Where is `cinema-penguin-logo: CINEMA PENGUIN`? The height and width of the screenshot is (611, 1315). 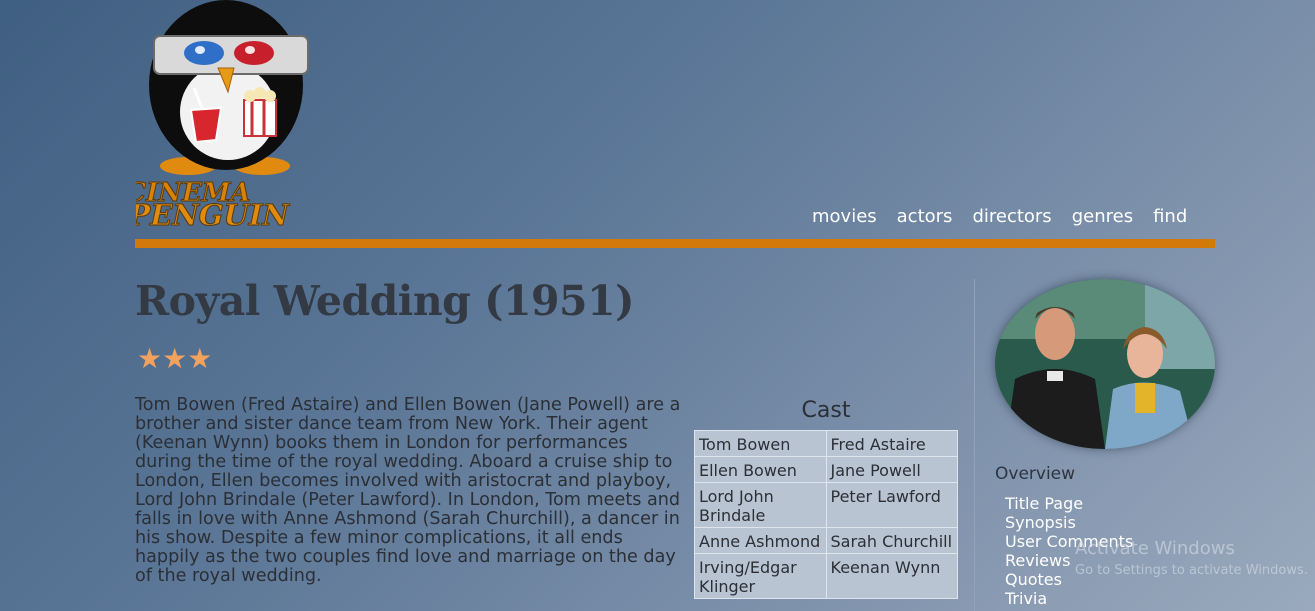 cinema-penguin-logo: CINEMA PENGUIN is located at coordinates (228, 116).